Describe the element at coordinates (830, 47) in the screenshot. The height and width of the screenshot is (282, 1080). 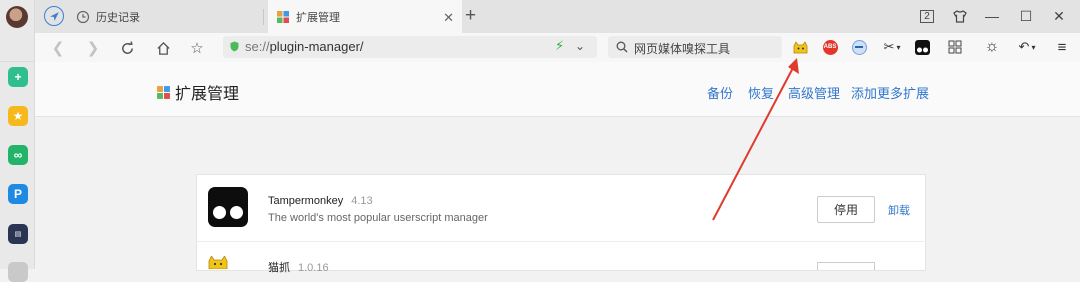
I see `adblock-icon: ABS` at that location.